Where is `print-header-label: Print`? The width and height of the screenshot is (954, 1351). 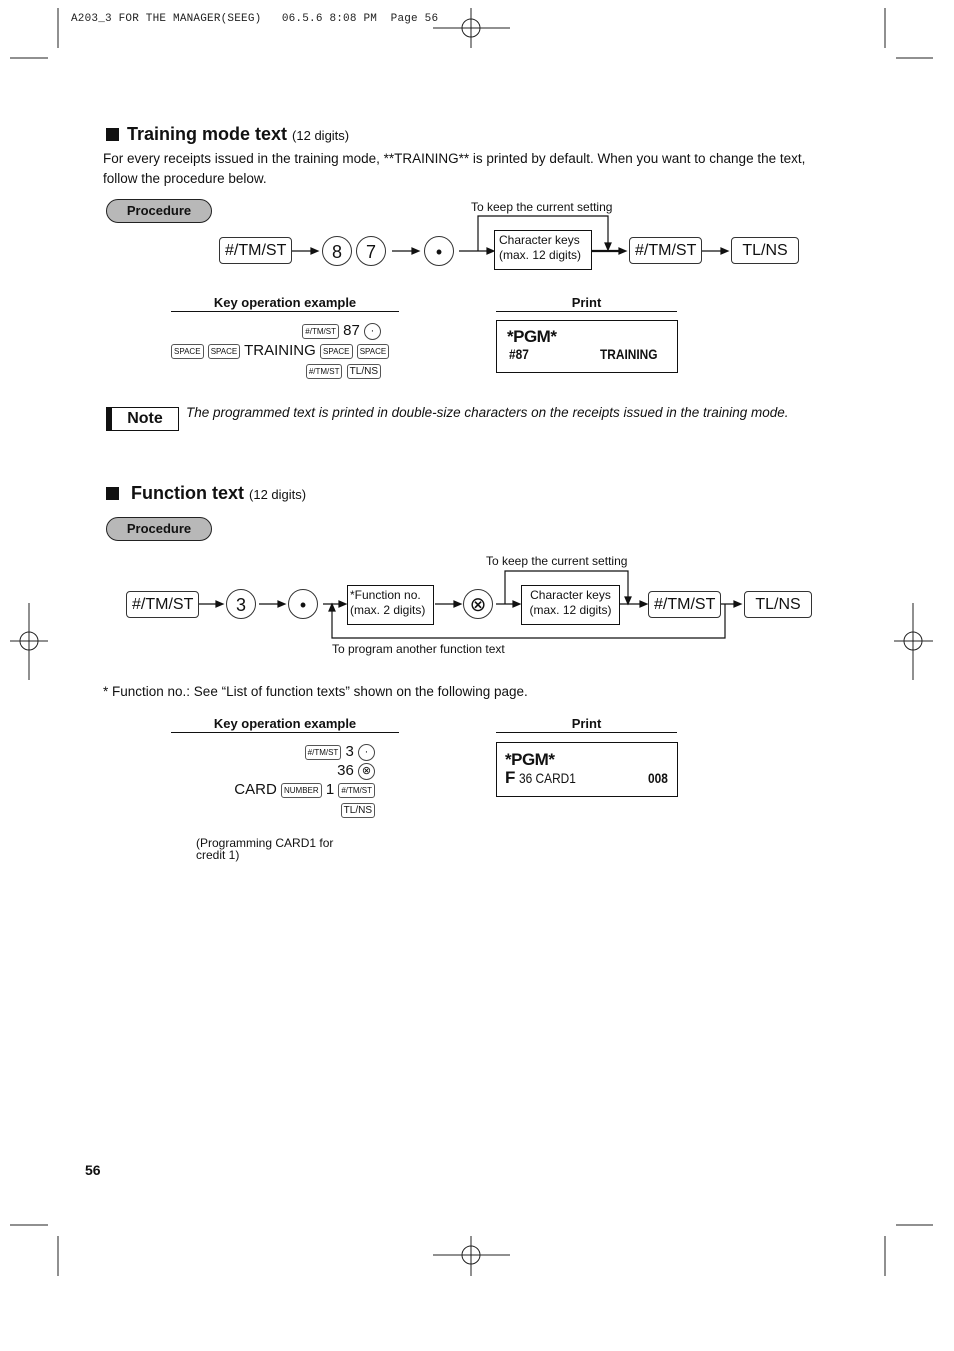 print-header-label: Print is located at coordinates (586, 303).